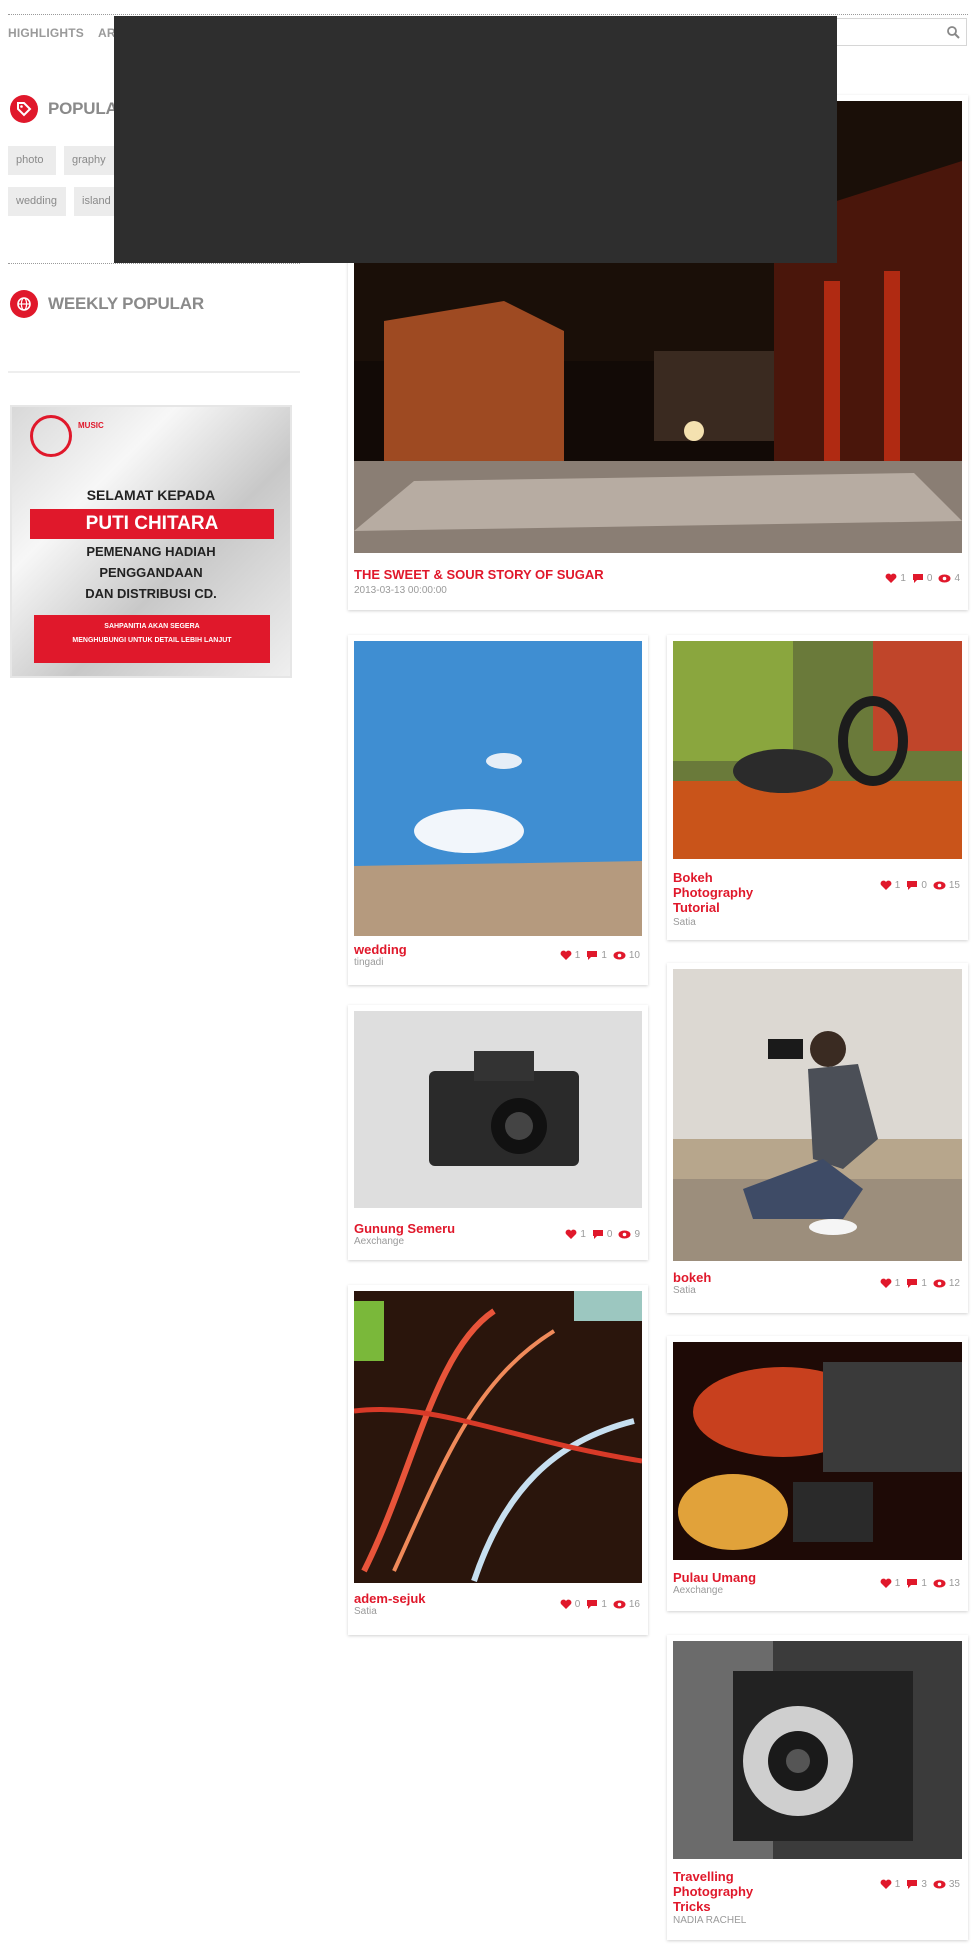  What do you see at coordinates (637, 1234) in the screenshot?
I see `view-count: 9` at bounding box center [637, 1234].